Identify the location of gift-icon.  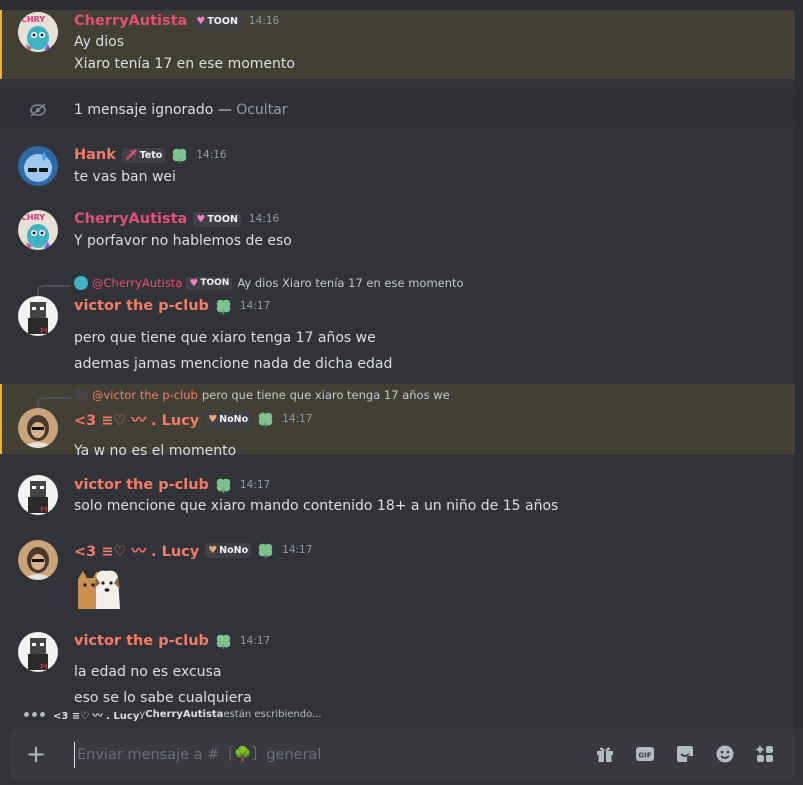
(605, 754).